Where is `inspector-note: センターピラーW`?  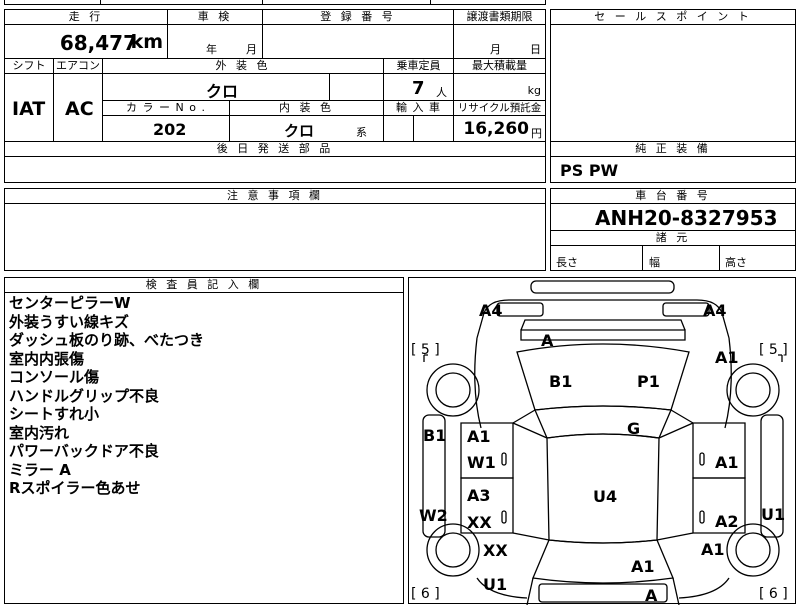 inspector-note: センターピラーW is located at coordinates (70, 303).